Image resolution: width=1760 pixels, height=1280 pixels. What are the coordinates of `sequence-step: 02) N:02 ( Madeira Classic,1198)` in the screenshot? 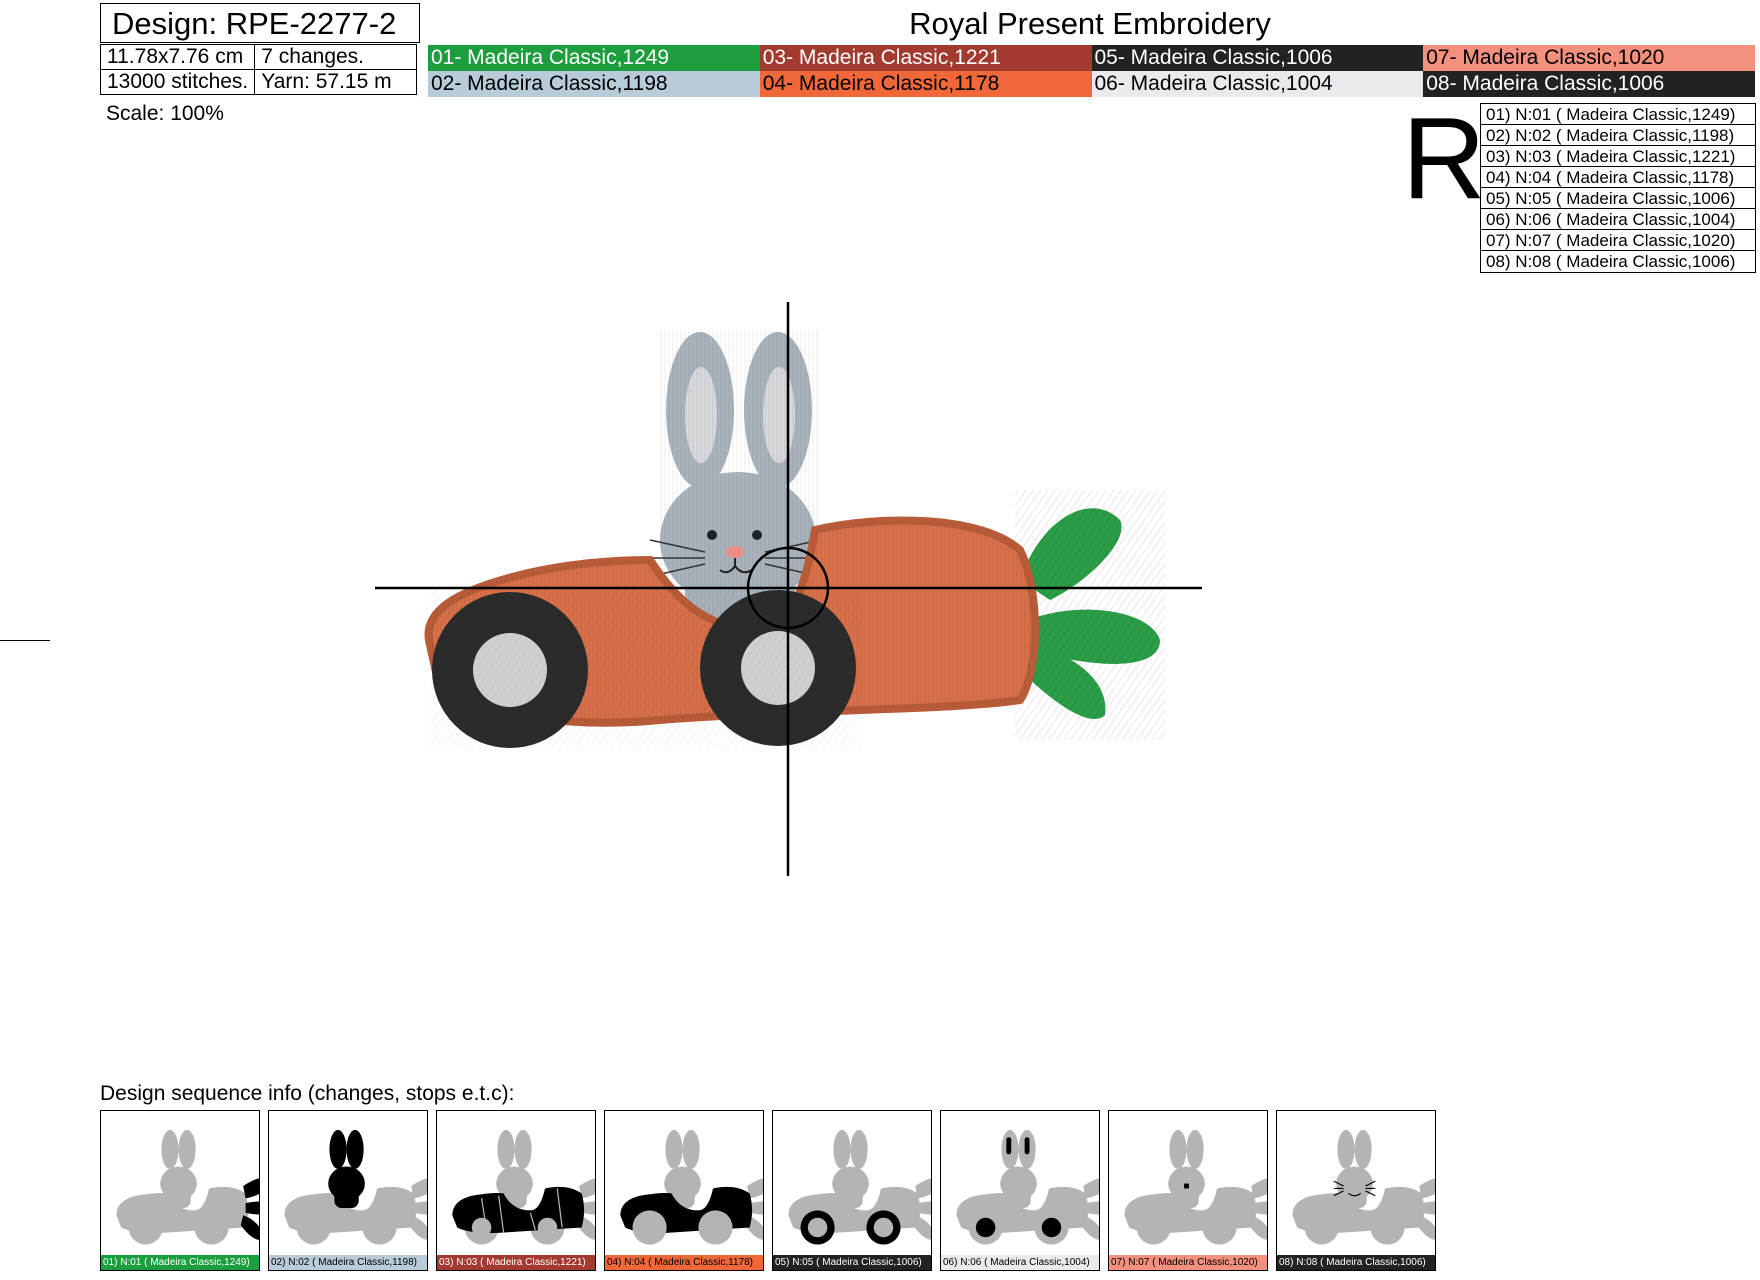 It's located at (348, 1190).